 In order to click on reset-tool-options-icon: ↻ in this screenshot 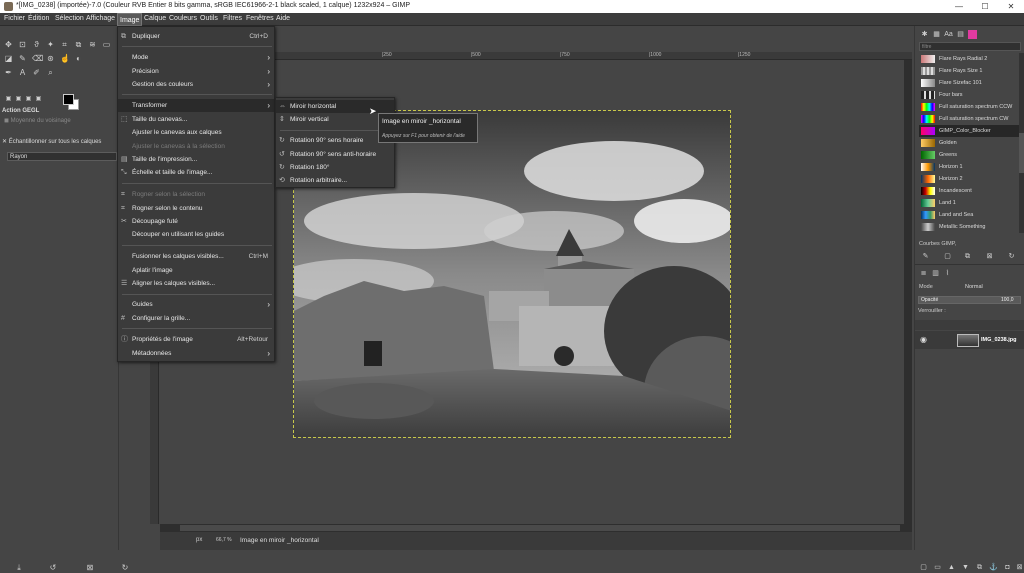, I will do `click(125, 568)`.